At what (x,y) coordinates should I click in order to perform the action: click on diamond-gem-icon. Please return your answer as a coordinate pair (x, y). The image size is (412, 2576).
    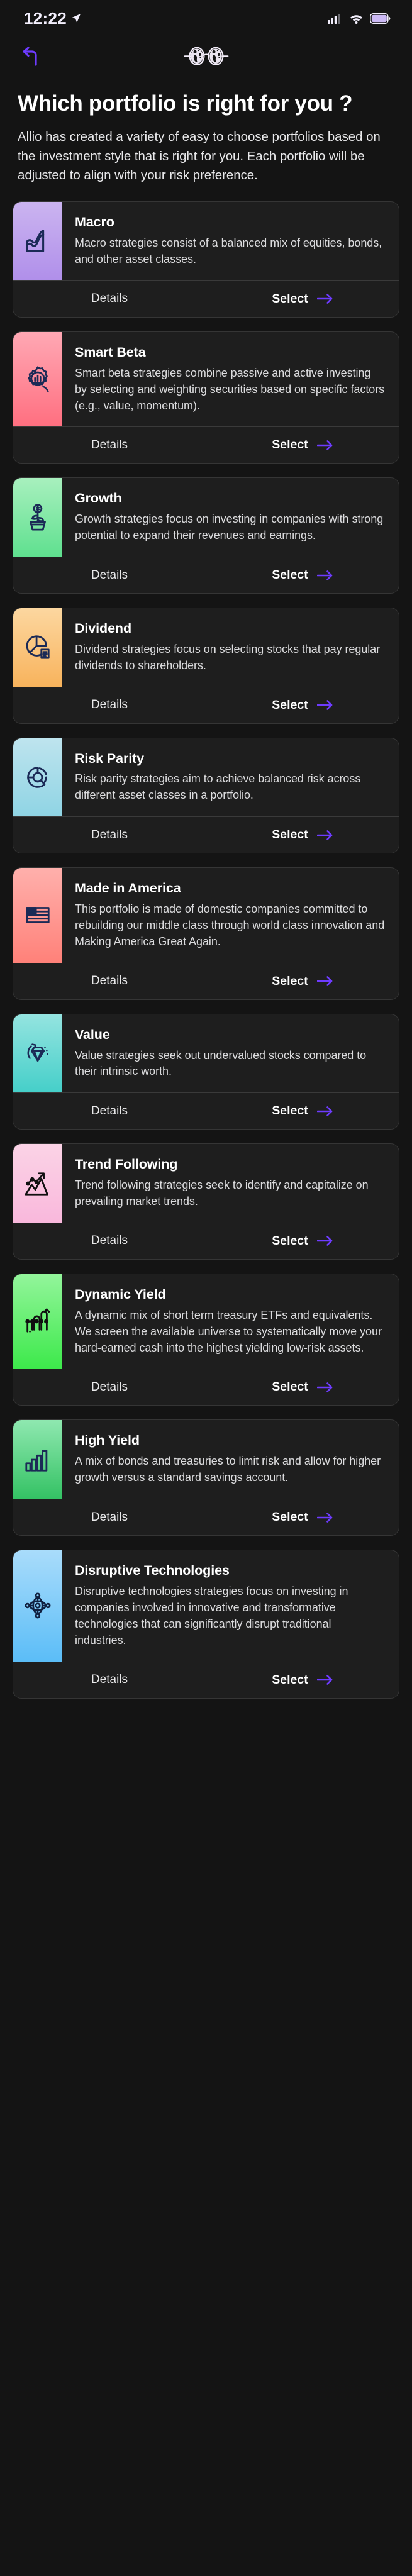
    Looking at the image, I should click on (37, 1053).